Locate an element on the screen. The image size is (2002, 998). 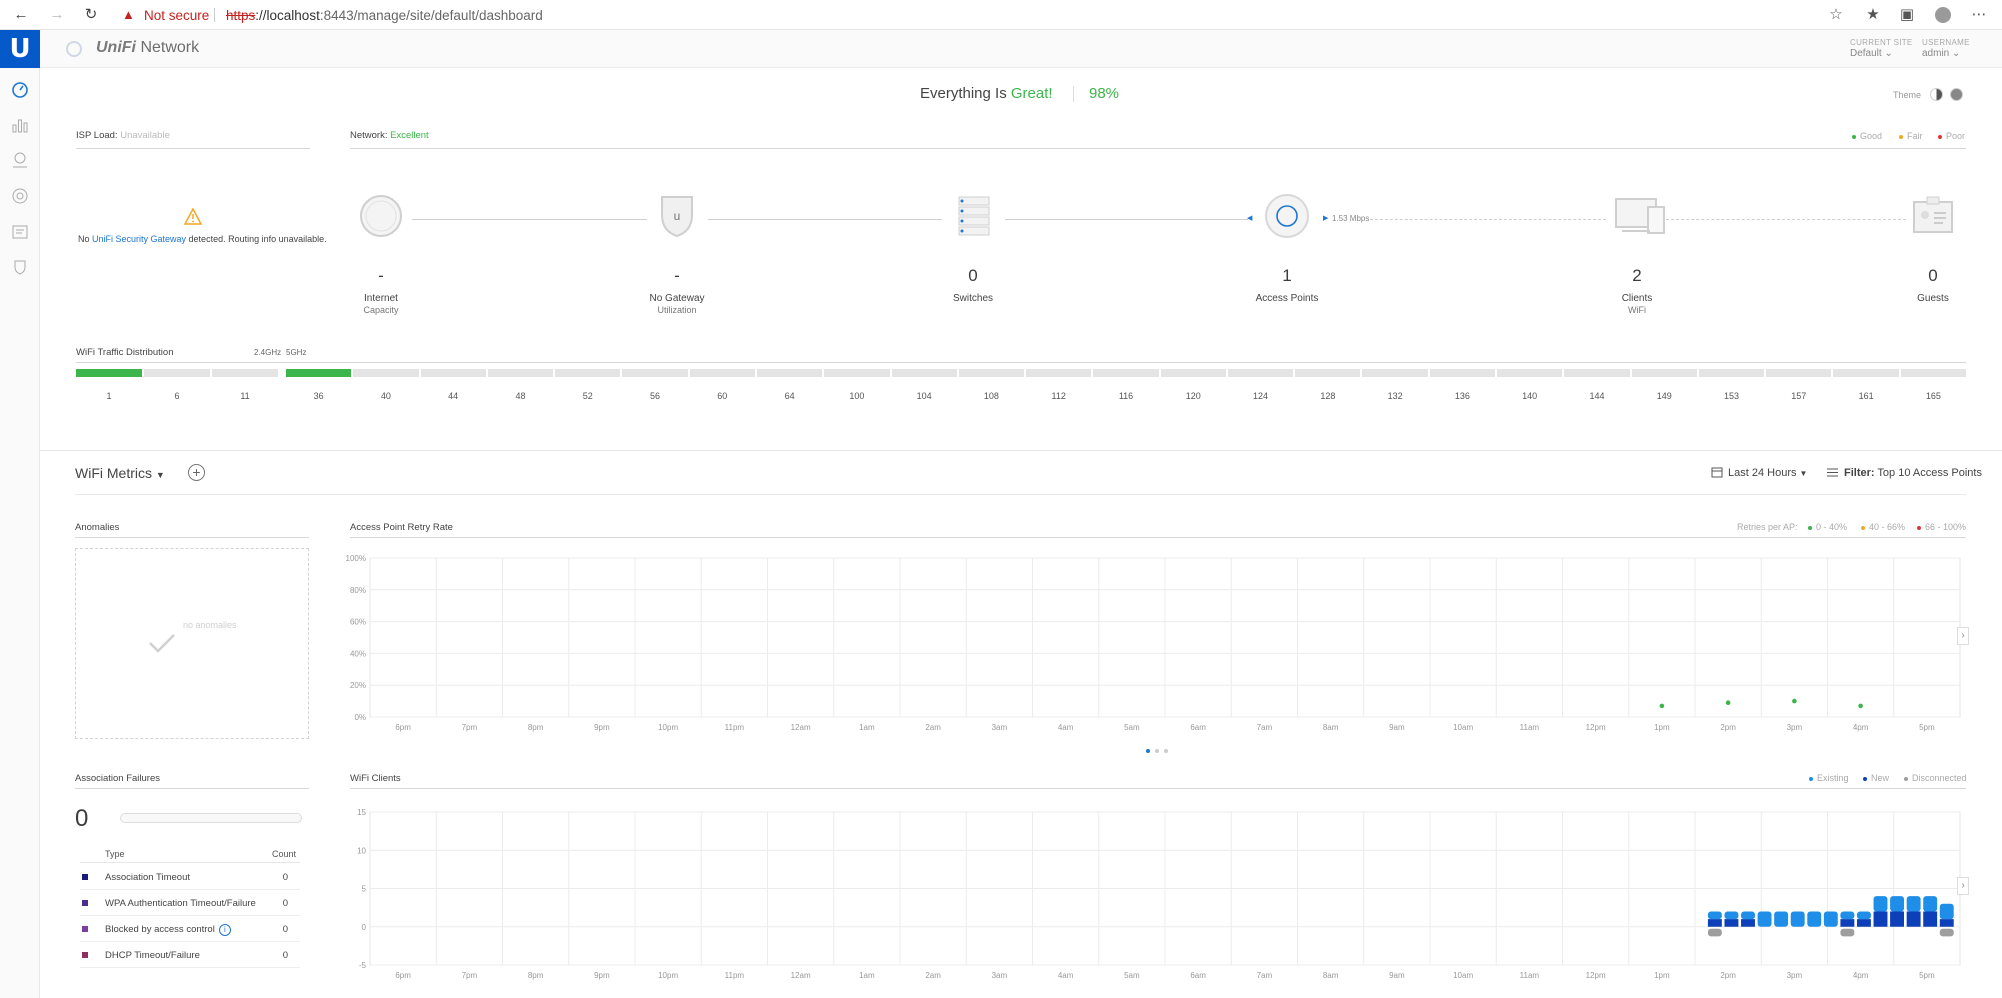
isp-rule is located at coordinates (193, 148).